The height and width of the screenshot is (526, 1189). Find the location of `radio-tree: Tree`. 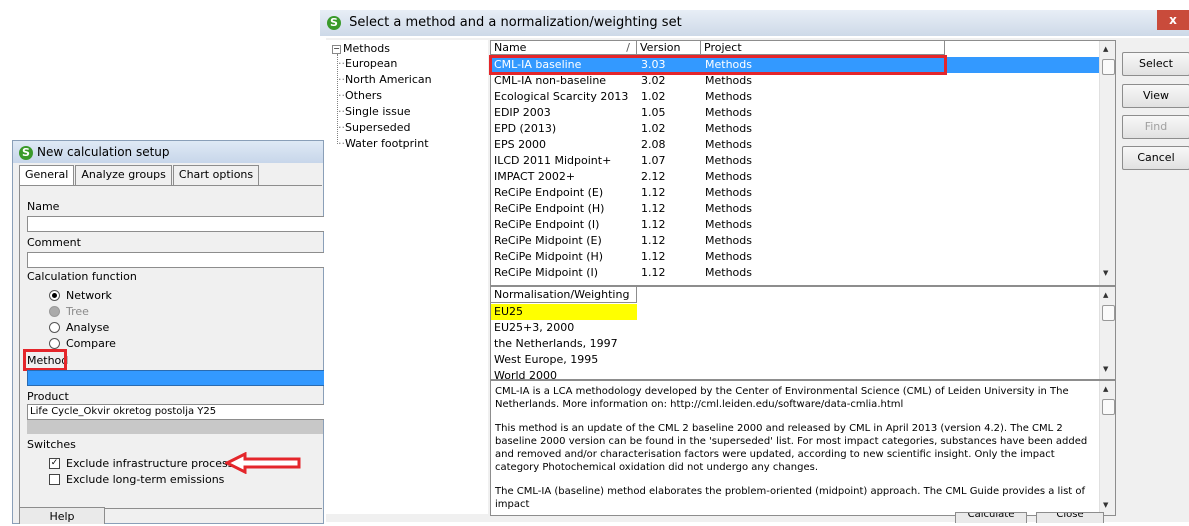

radio-tree: Tree is located at coordinates (69, 311).